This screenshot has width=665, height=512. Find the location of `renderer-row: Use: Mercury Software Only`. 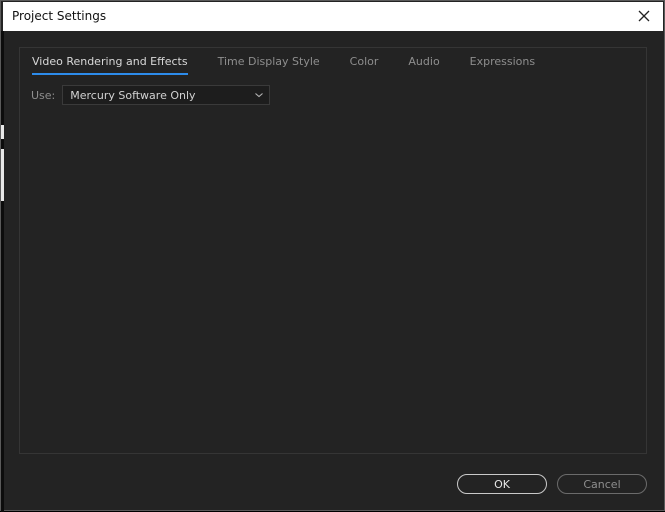

renderer-row: Use: Mercury Software Only is located at coordinates (151, 95).